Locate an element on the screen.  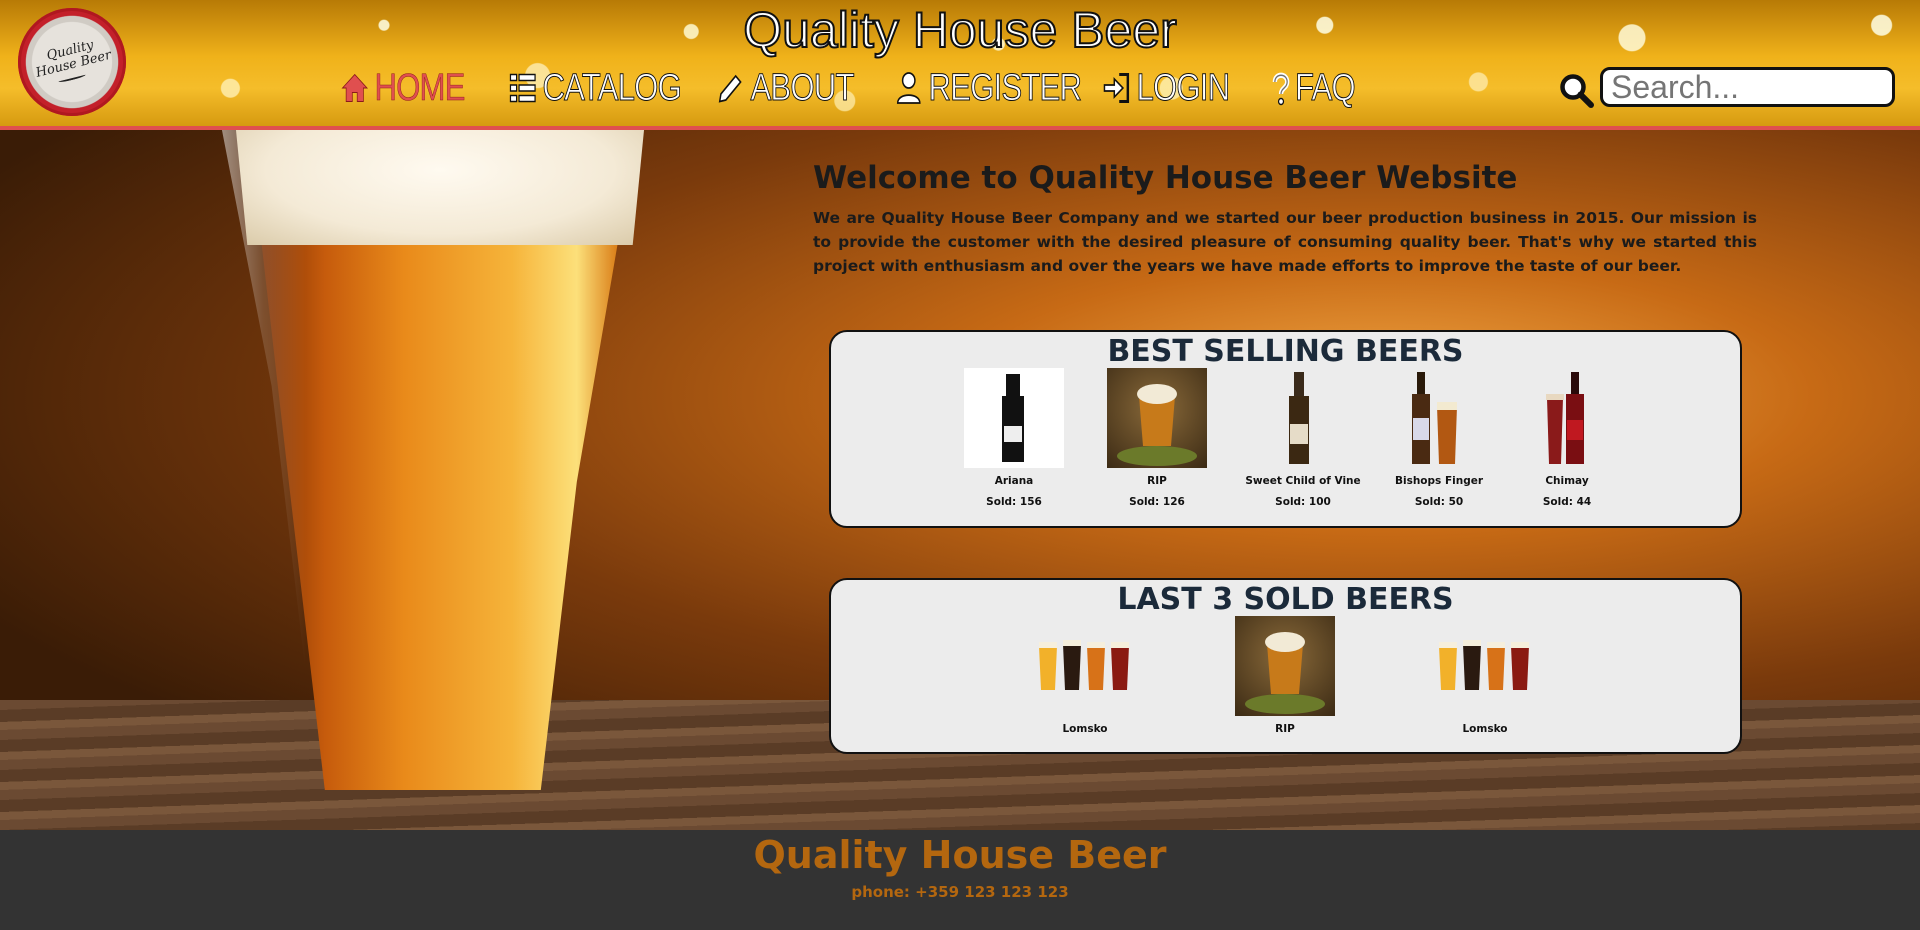
nav-about: ABOUT is located at coordinates (785, 88).